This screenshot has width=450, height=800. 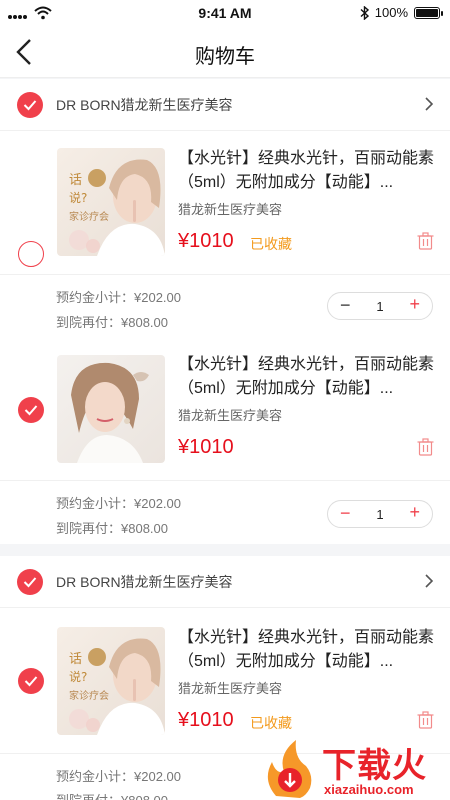 What do you see at coordinates (364, 12) in the screenshot?
I see `bluetooth-icon` at bounding box center [364, 12].